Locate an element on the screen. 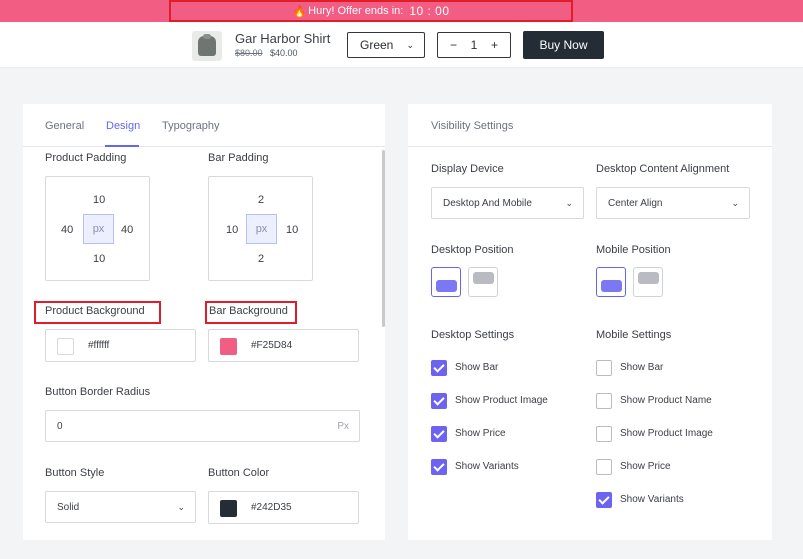 The image size is (803, 559). button-style-select: Solid ⌄ is located at coordinates (120, 507).